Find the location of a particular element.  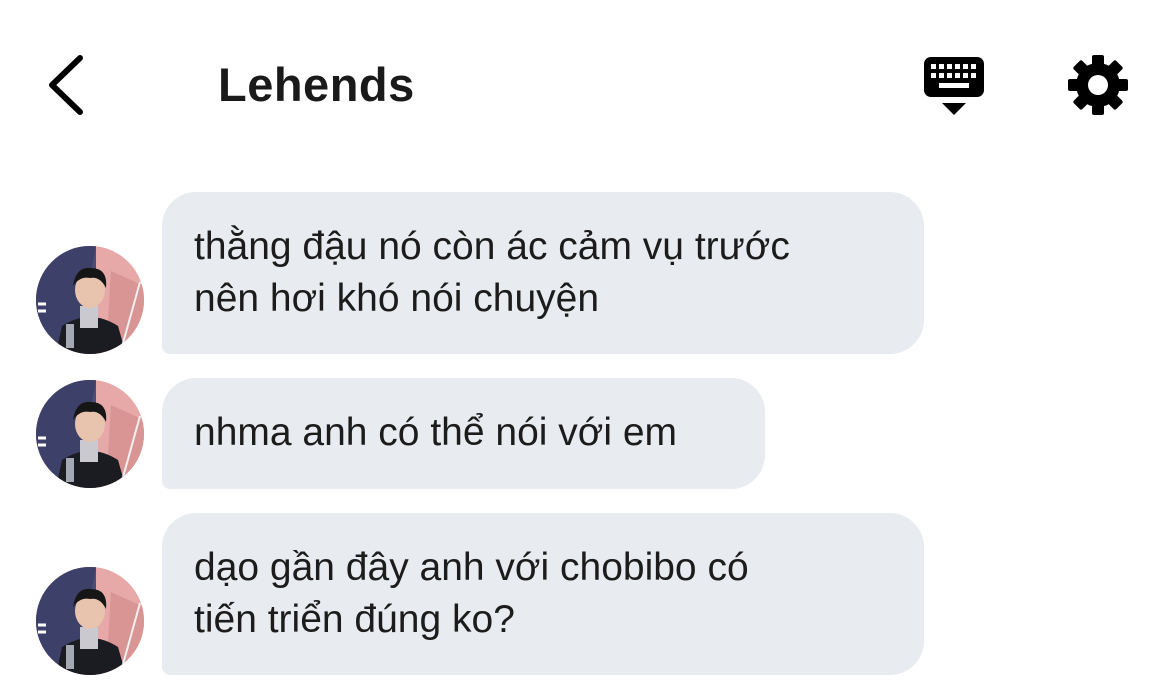

message-bubble: nhma anh có thể nói với em is located at coordinates (463, 433).